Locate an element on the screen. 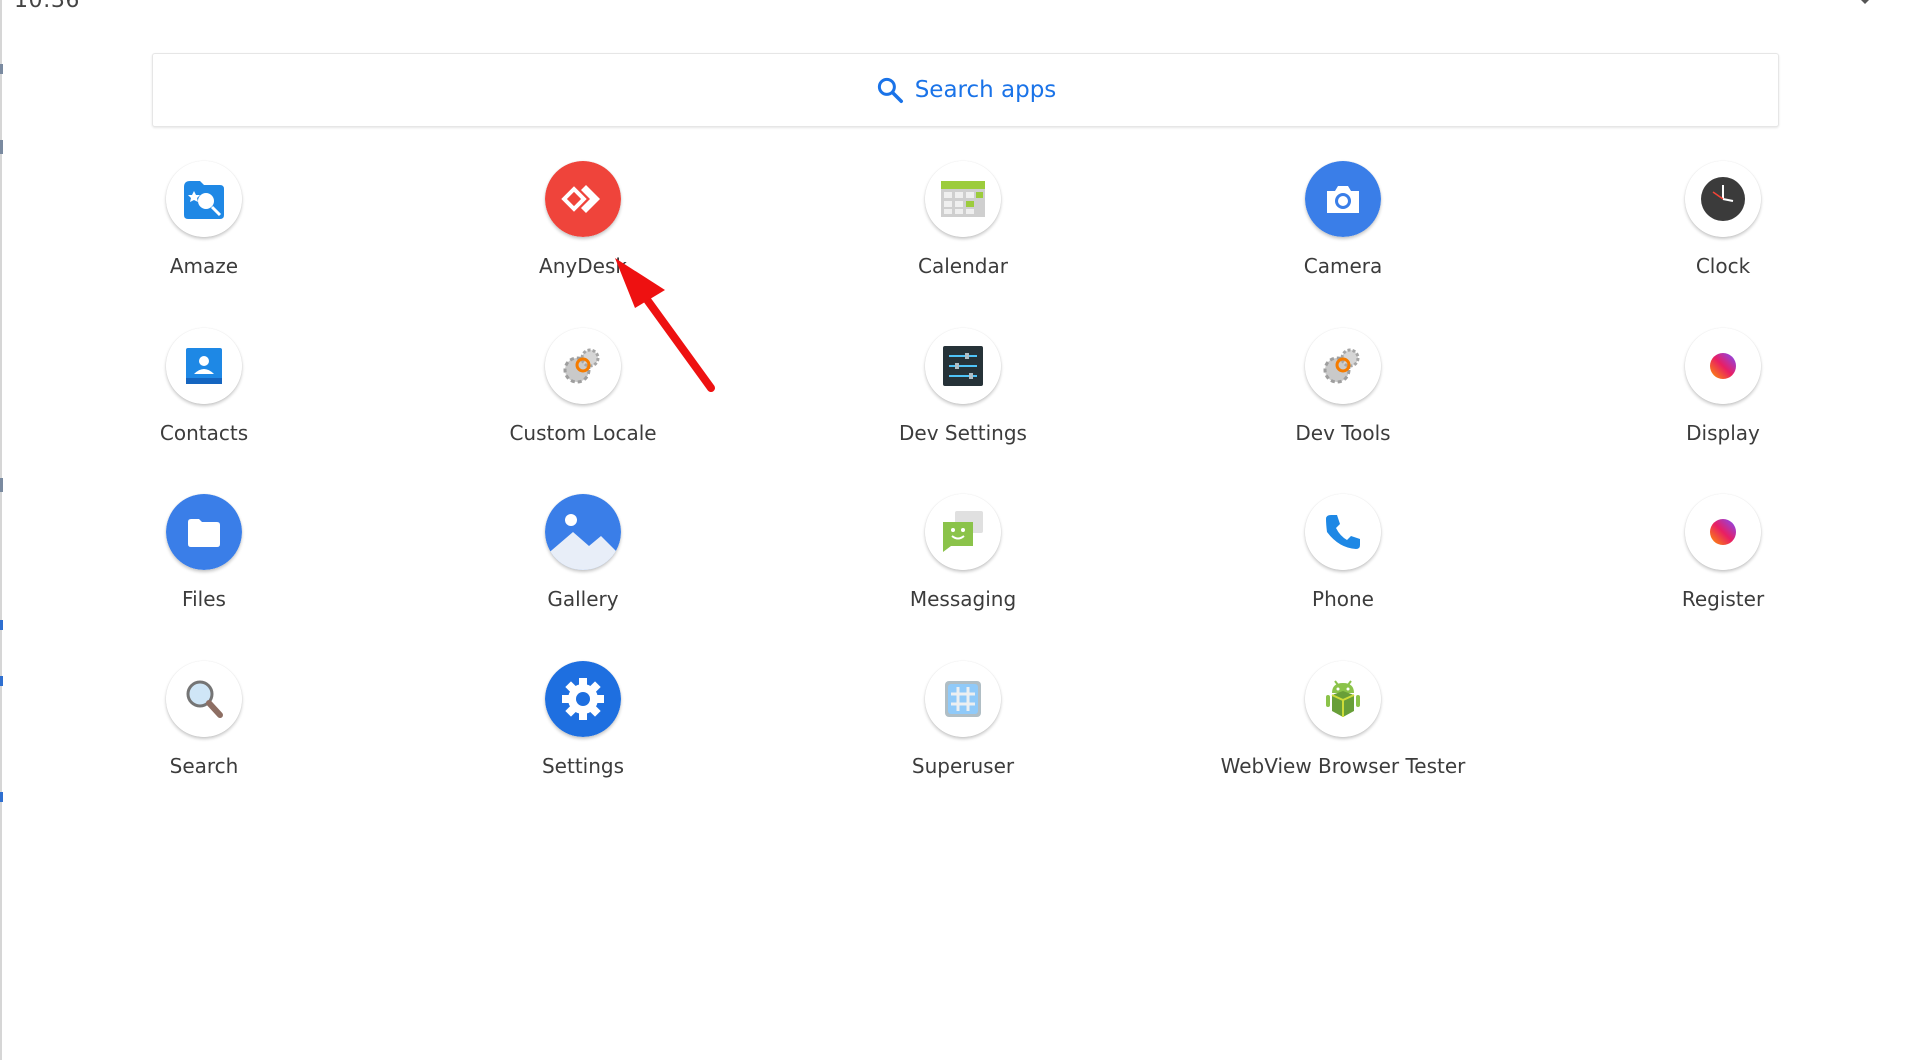  app-phone: Phone is located at coordinates (1343, 552).